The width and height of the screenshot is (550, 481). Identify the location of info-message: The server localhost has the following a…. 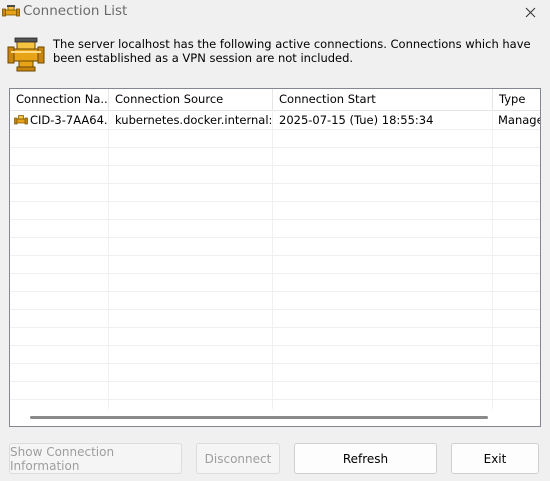
(292, 51).